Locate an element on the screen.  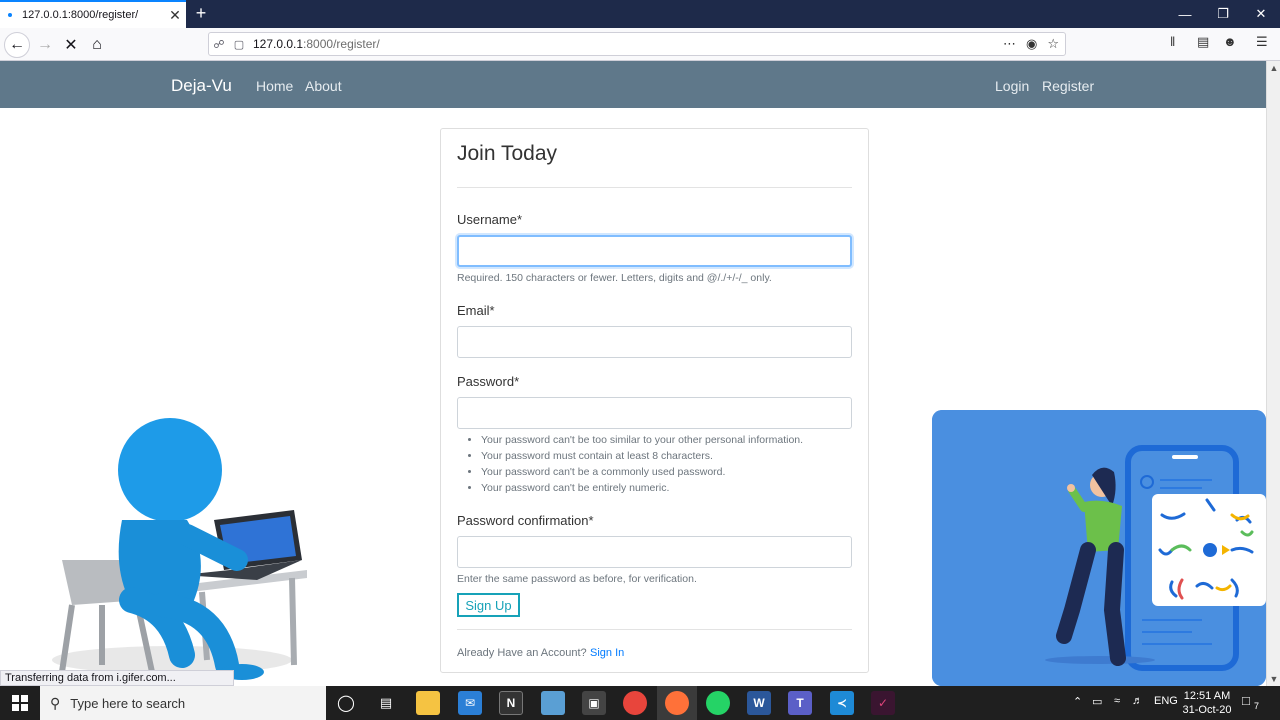
title-divider is located at coordinates (654, 187).